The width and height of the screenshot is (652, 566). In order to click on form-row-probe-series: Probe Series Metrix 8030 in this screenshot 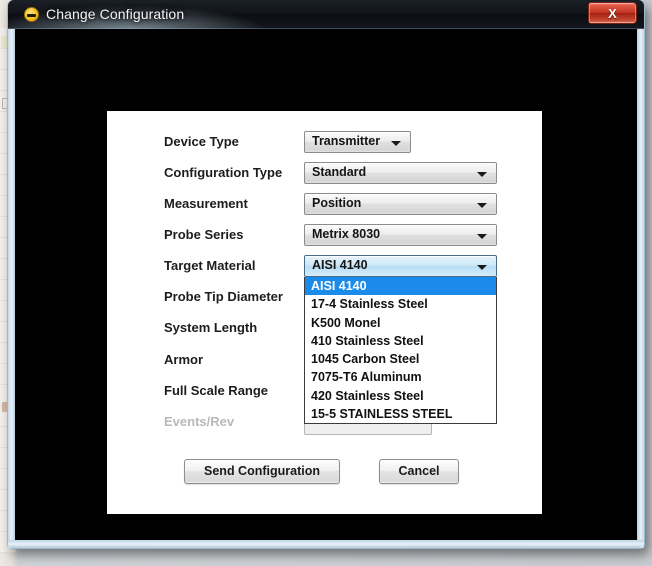, I will do `click(324, 237)`.